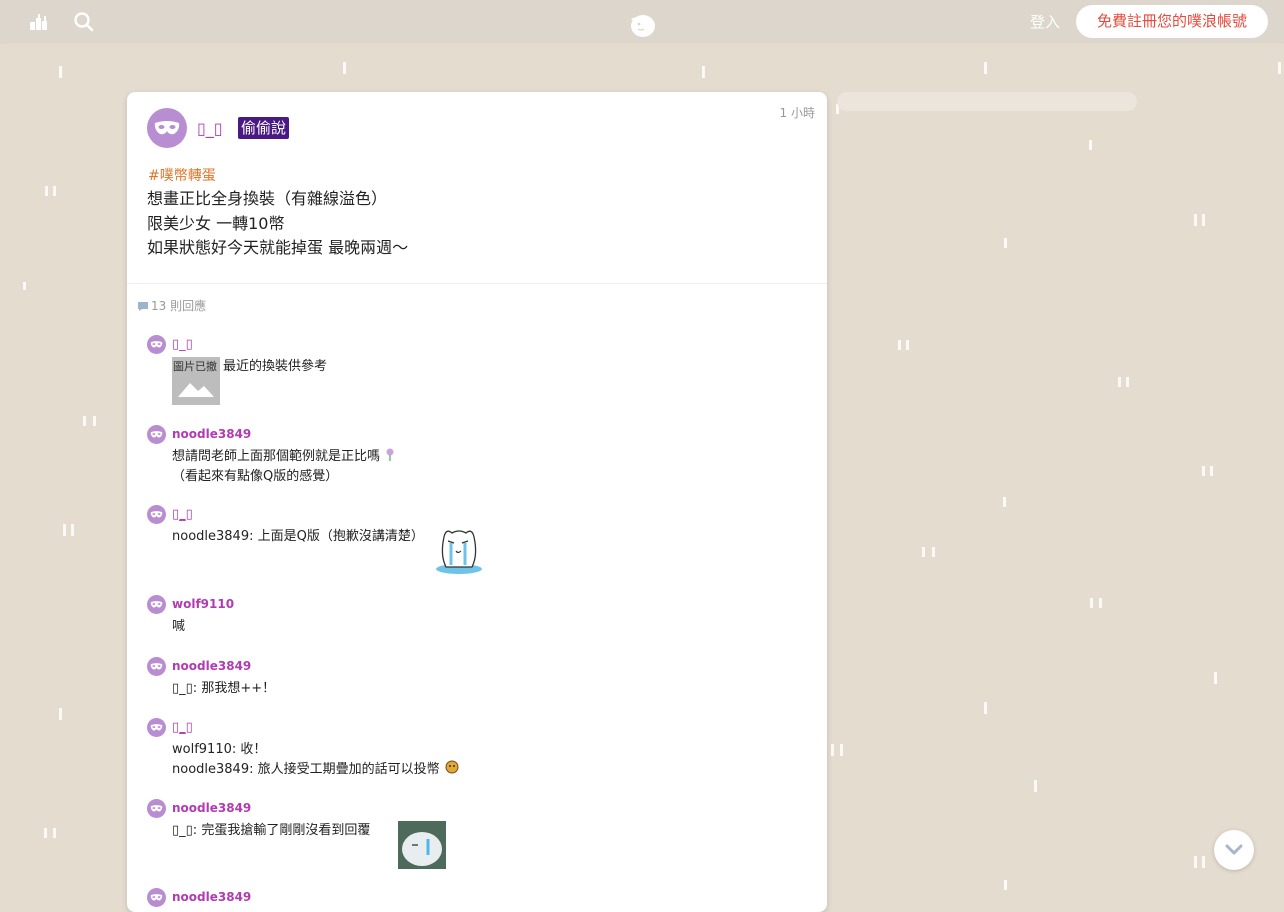  What do you see at coordinates (987, 101) in the screenshot?
I see `sidebar-placeholder` at bounding box center [987, 101].